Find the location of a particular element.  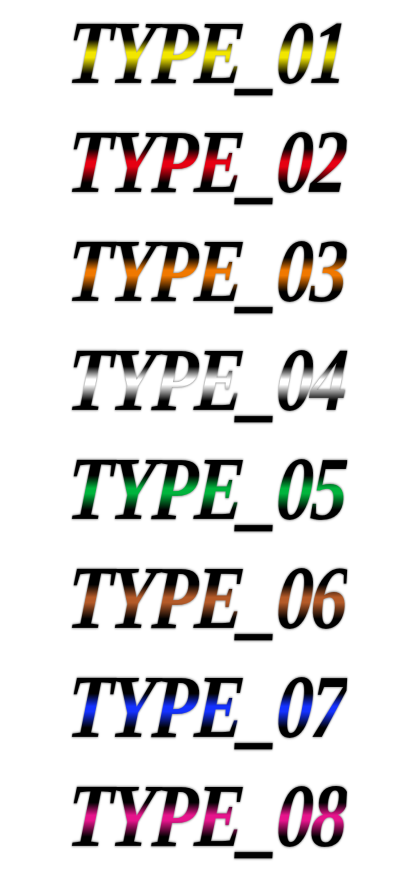

type-07-sample: TYPE_07 is located at coordinates (206, 708).